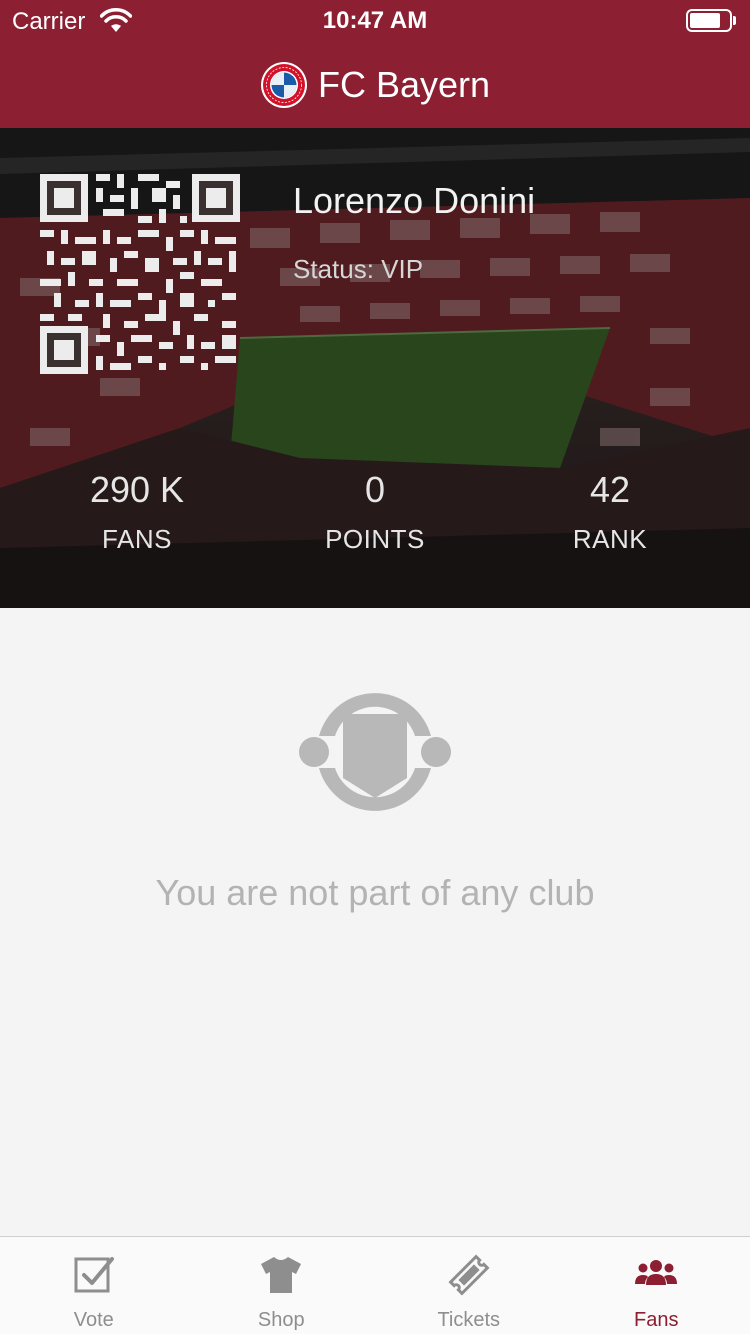 Image resolution: width=750 pixels, height=1334 pixels. I want to click on empty-state-message: You are not part of any club, so click(375, 892).